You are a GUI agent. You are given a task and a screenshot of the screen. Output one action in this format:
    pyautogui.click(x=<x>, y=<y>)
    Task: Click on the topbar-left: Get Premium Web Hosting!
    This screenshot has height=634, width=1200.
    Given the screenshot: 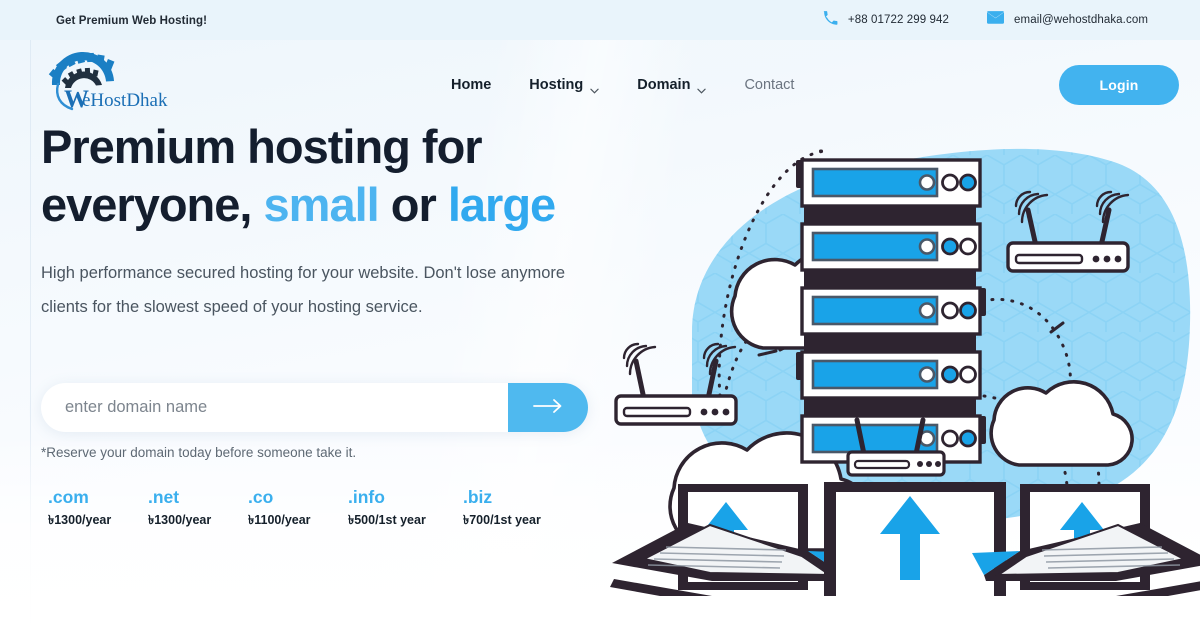 What is the action you would take?
    pyautogui.click(x=103, y=20)
    